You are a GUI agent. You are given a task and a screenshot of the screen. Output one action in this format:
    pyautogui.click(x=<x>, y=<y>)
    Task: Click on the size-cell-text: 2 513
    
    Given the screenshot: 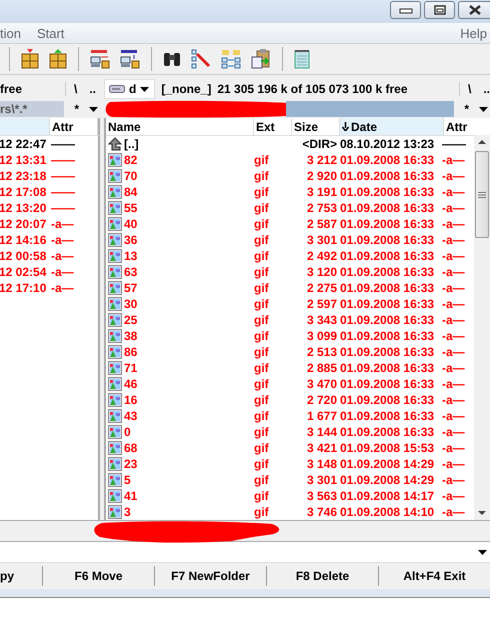 What is the action you would take?
    pyautogui.click(x=322, y=352)
    